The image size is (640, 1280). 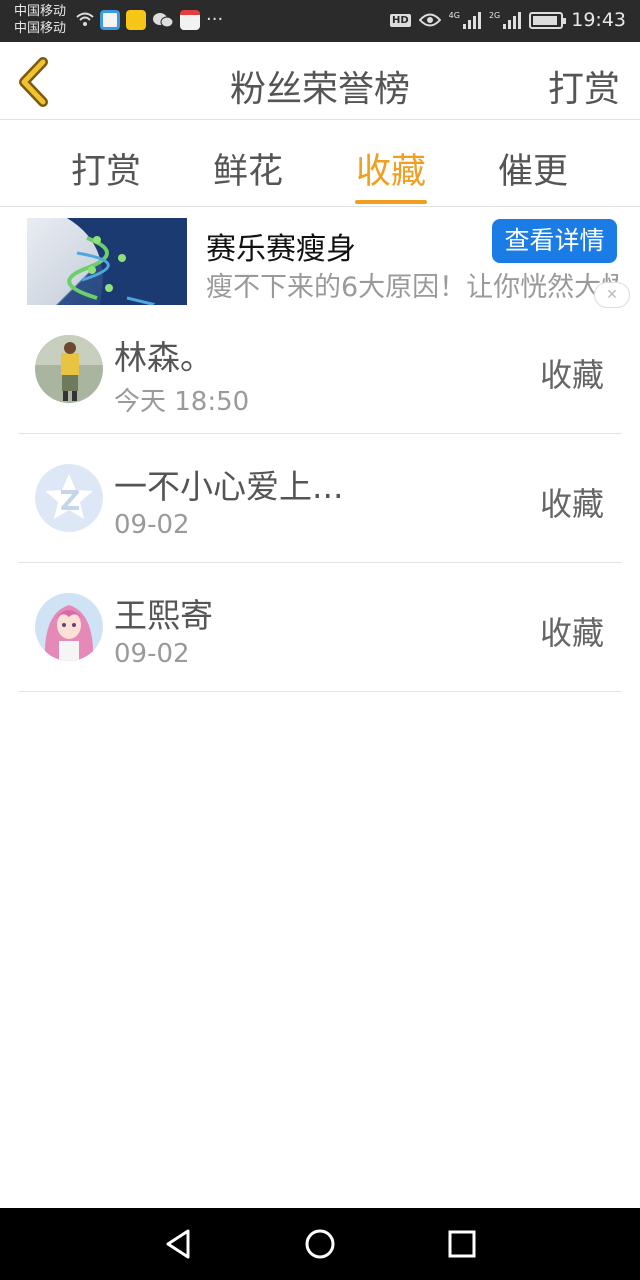 I want to click on tab-reward: 打赏, so click(x=106, y=173).